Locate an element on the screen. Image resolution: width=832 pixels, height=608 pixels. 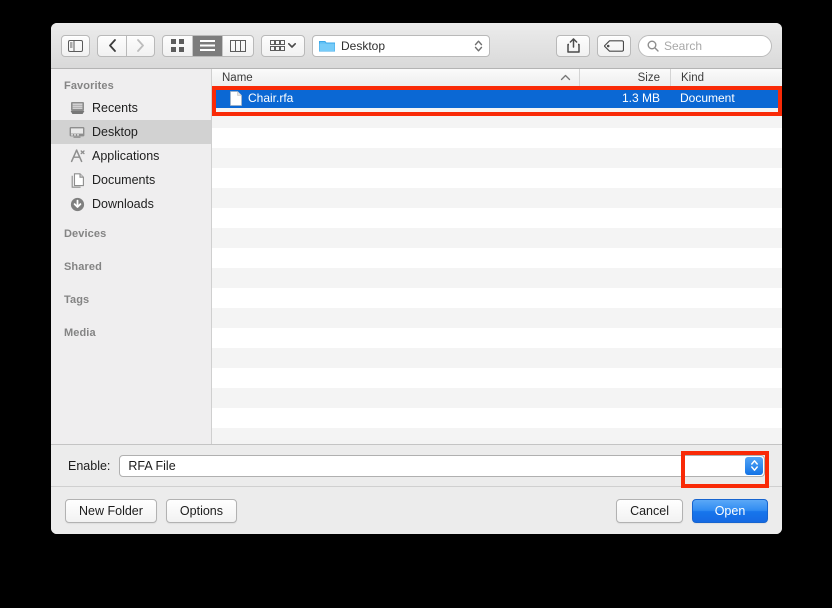
icon-view-button is located at coordinates (178, 45).